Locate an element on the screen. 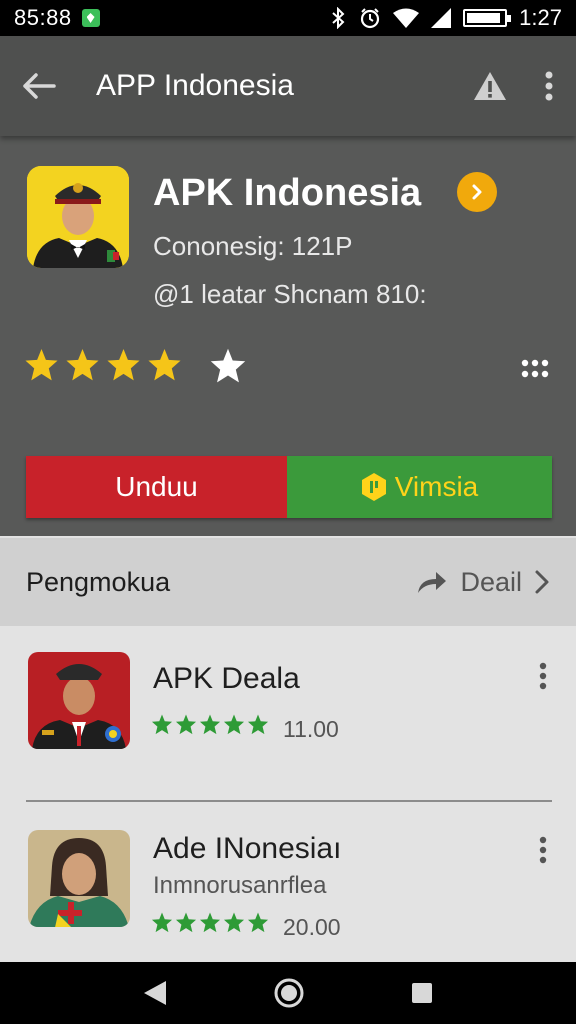 Image resolution: width=576 pixels, height=1024 pixels. section-title: Pengmokua is located at coordinates (98, 581).